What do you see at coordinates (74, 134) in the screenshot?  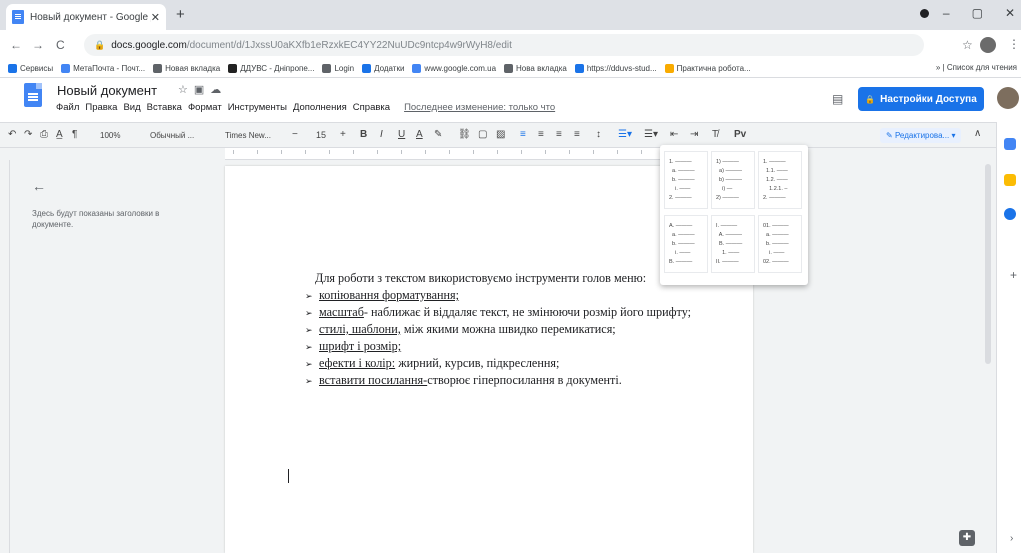 I see `paint-format-icon: ¶` at bounding box center [74, 134].